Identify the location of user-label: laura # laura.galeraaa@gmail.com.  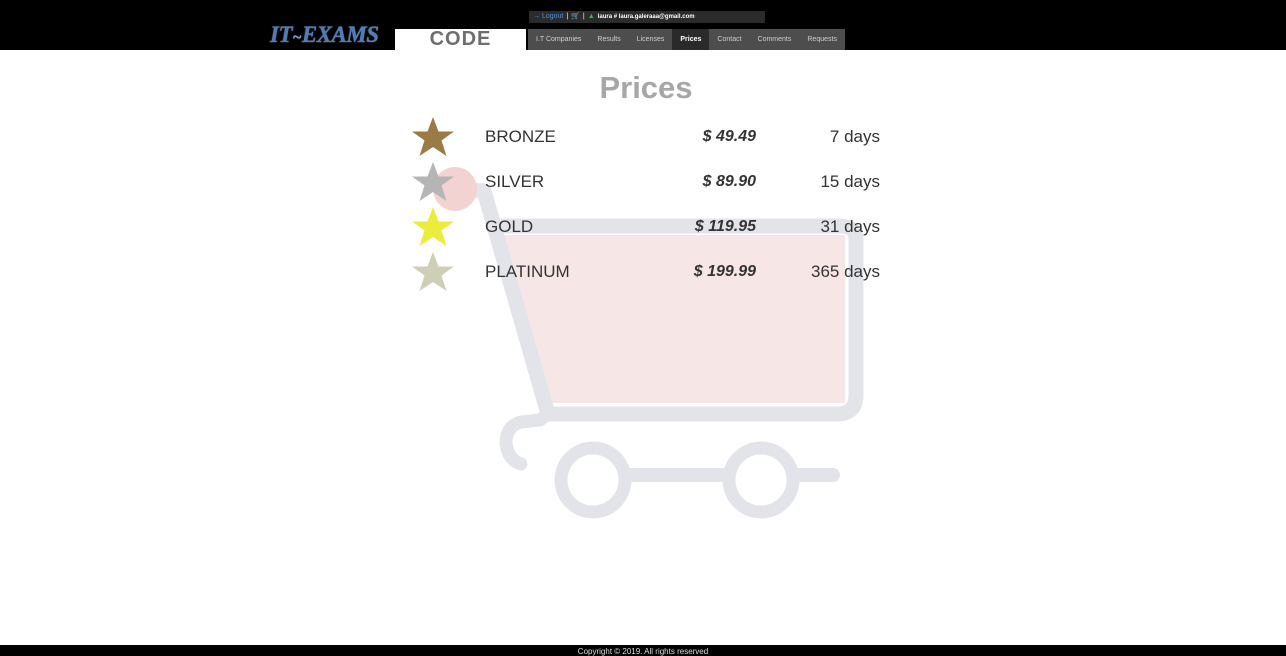
(646, 17).